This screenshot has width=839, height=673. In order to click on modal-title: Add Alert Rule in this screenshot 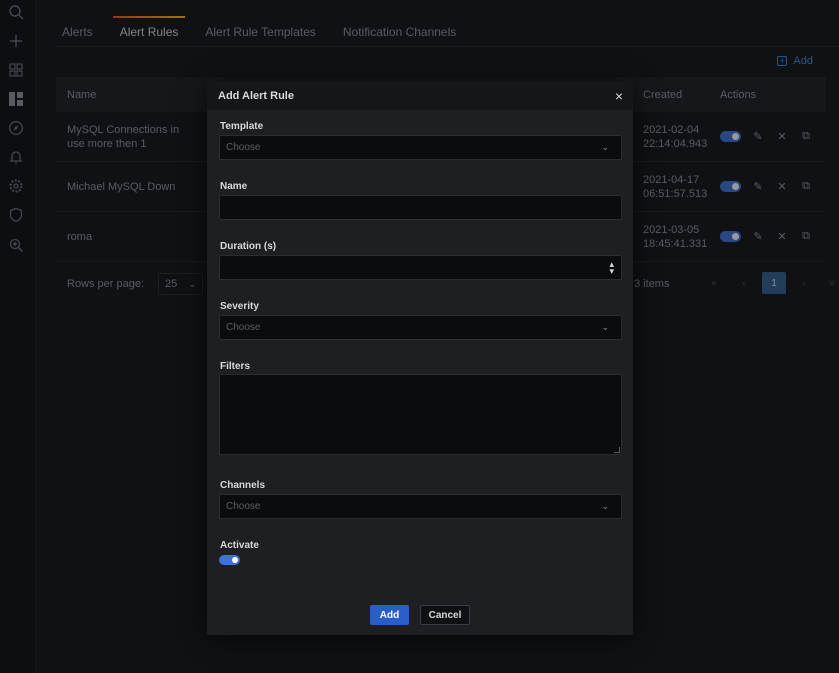, I will do `click(256, 95)`.